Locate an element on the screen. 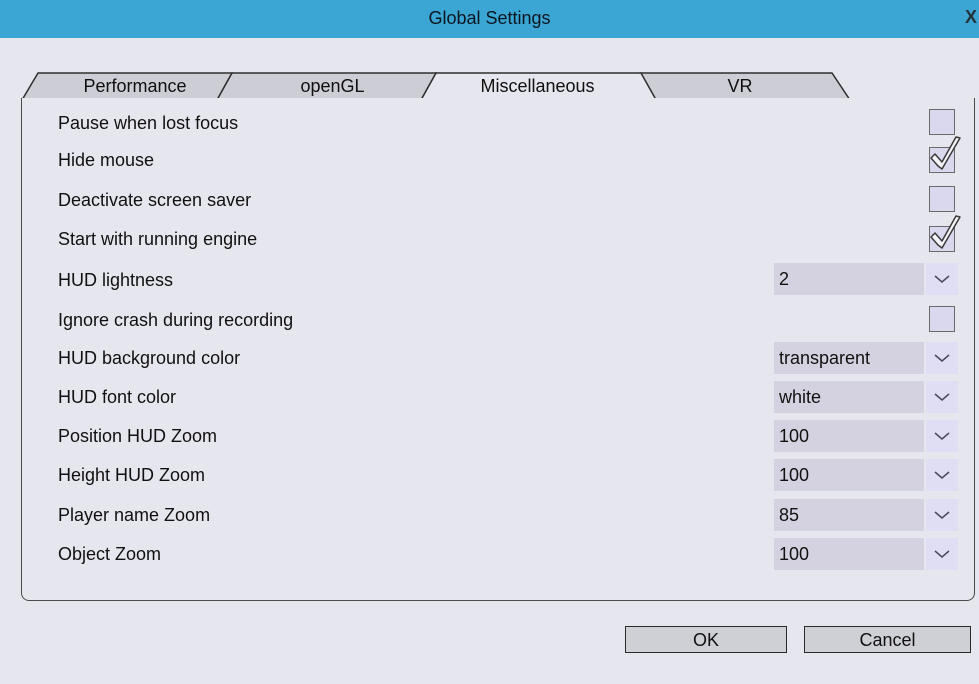  player-name-zoom-select: 85 is located at coordinates (866, 515).